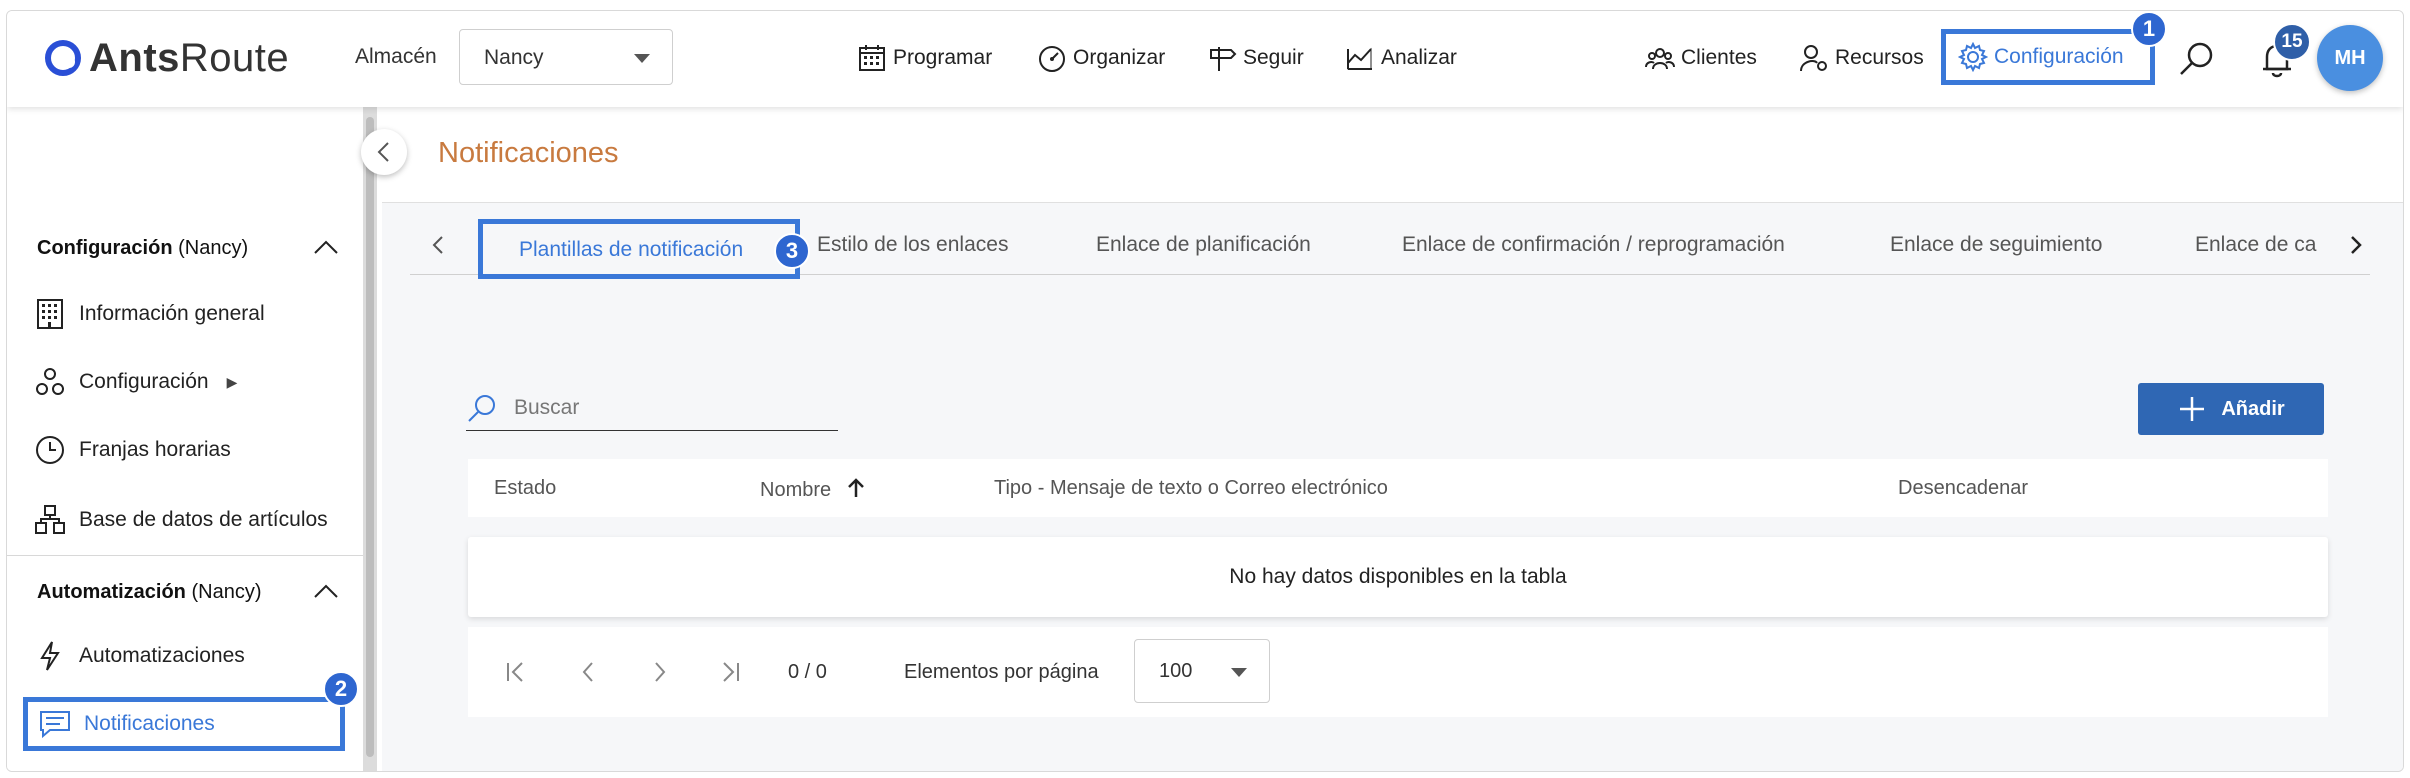  I want to click on nav-analizar: Analizar, so click(1401, 58).